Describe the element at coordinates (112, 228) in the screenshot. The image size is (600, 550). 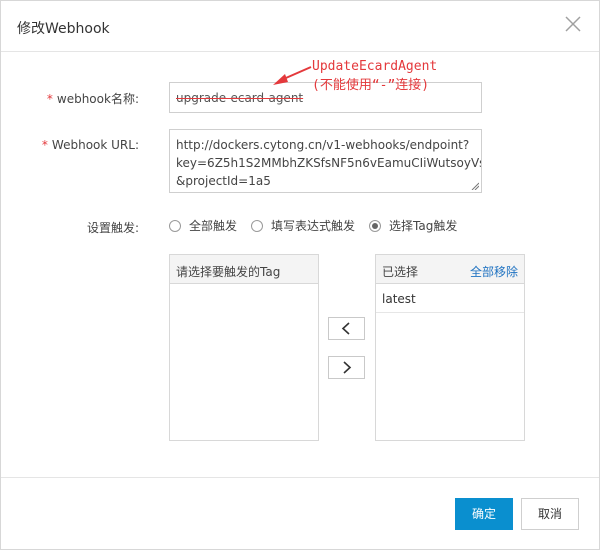
I see `trigger-label: 设置触发:` at that location.